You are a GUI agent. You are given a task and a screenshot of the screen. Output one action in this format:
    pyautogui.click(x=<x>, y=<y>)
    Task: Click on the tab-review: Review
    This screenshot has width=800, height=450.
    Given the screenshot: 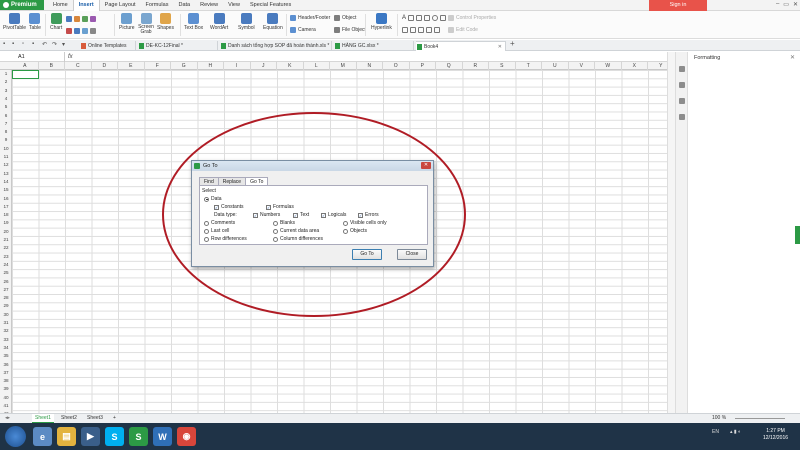 What is the action you would take?
    pyautogui.click(x=209, y=5)
    